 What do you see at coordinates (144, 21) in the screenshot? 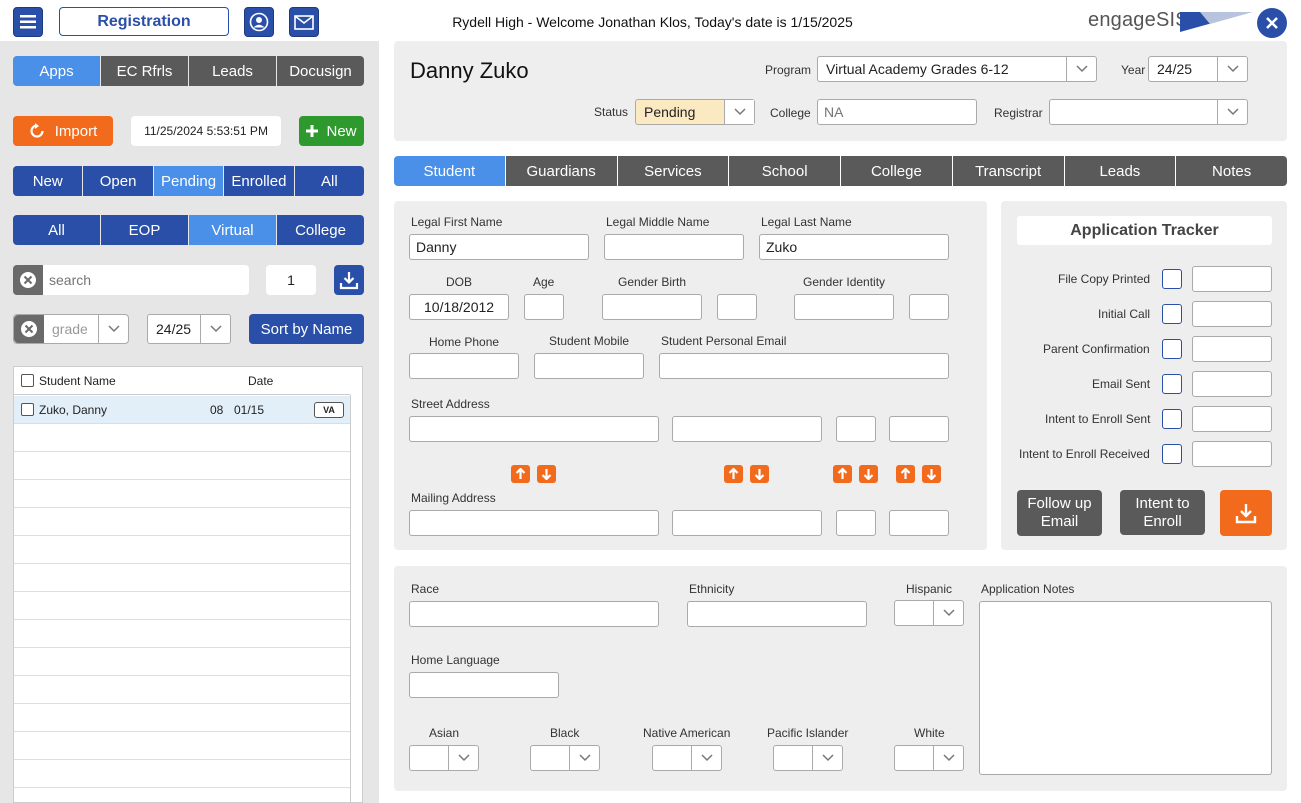
I see `registration-button: Registration` at bounding box center [144, 21].